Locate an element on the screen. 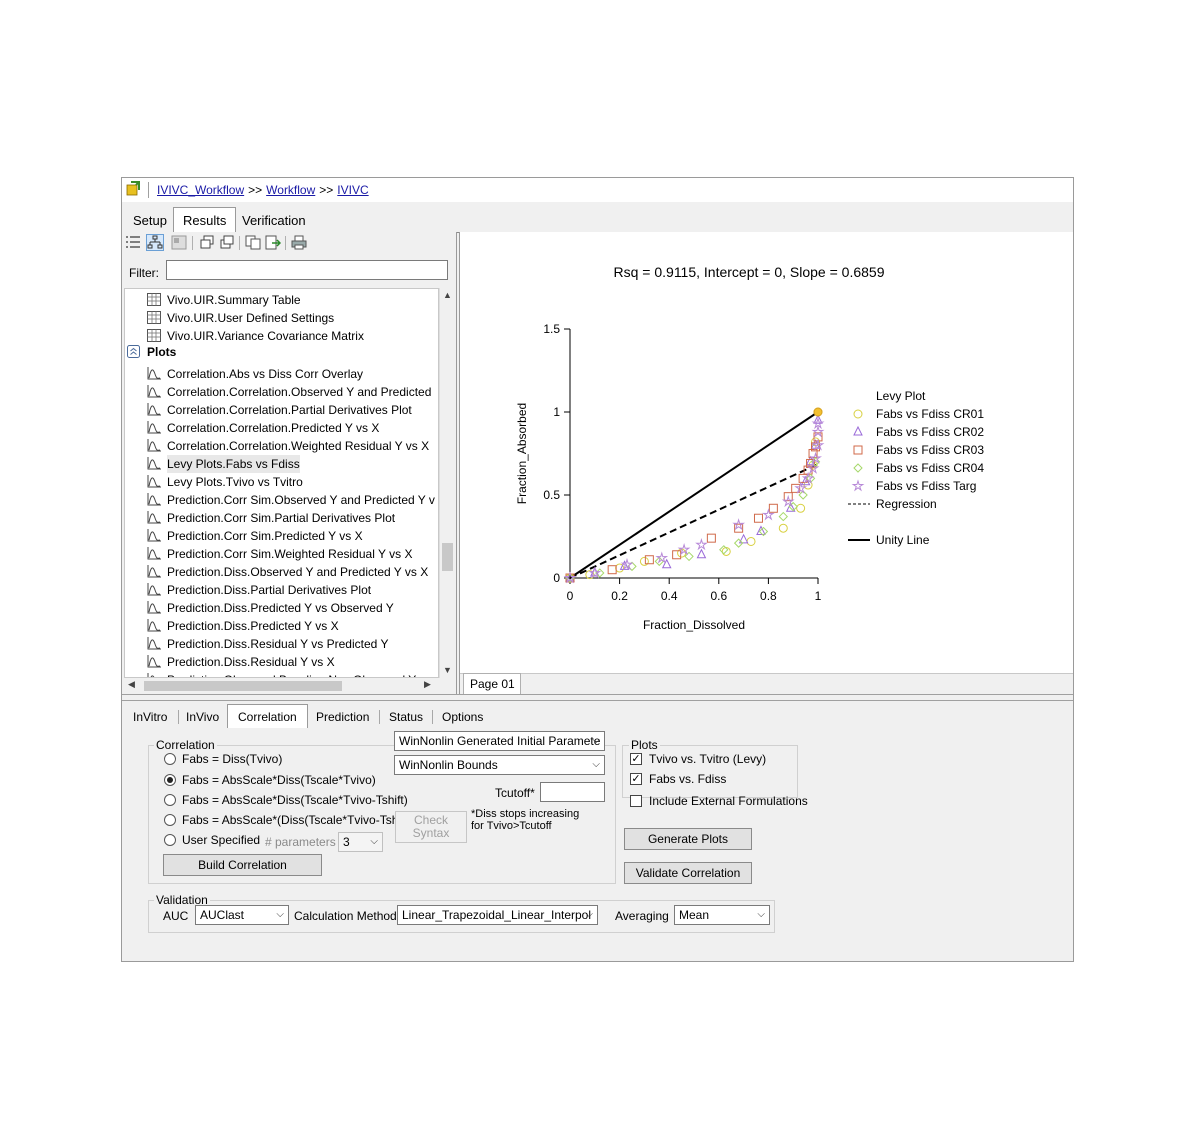 This screenshot has width=1196, height=1140. num-parameters-label: # parameters is located at coordinates (300, 842).